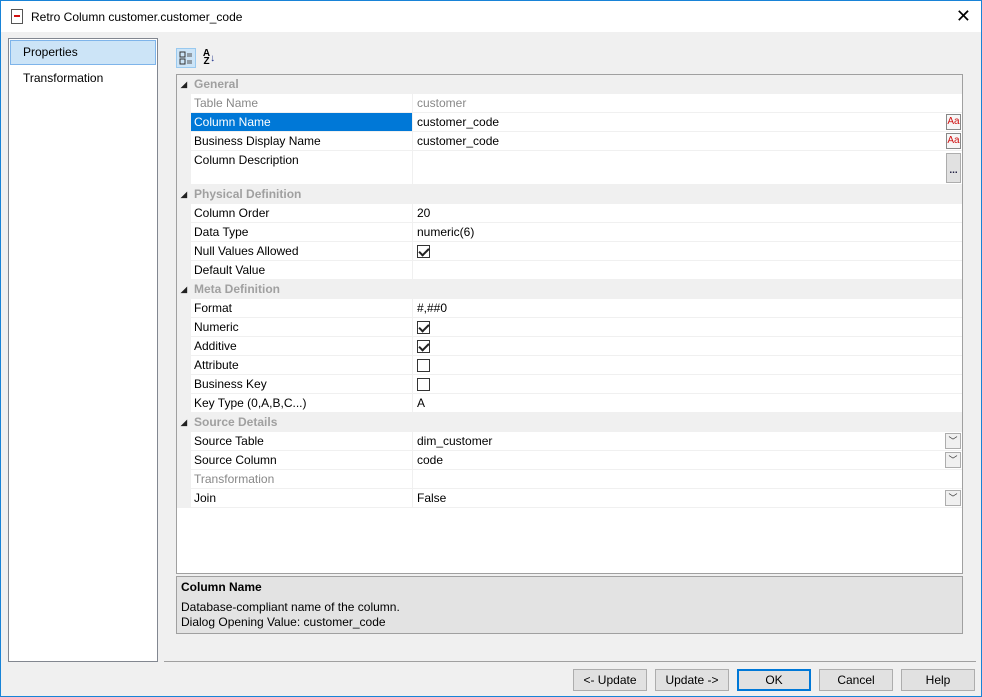 The height and width of the screenshot is (697, 982). I want to click on column-icon, so click(17, 16).